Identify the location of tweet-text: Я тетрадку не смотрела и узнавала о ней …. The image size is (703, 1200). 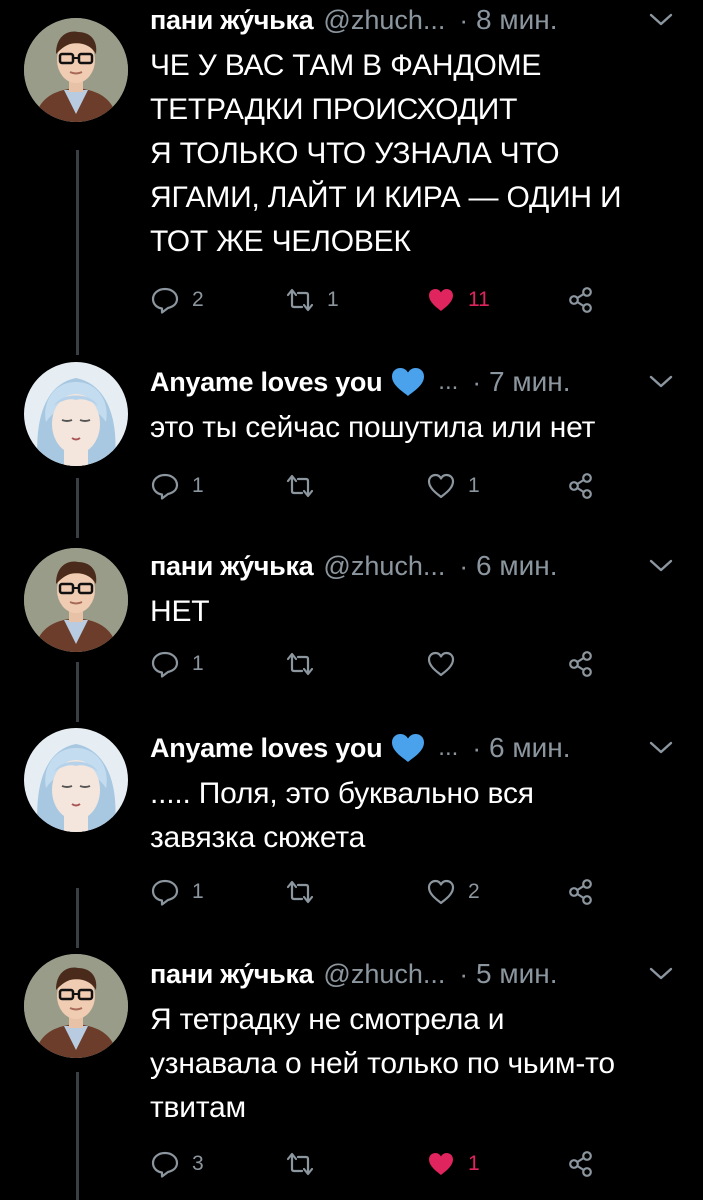
(411, 1064).